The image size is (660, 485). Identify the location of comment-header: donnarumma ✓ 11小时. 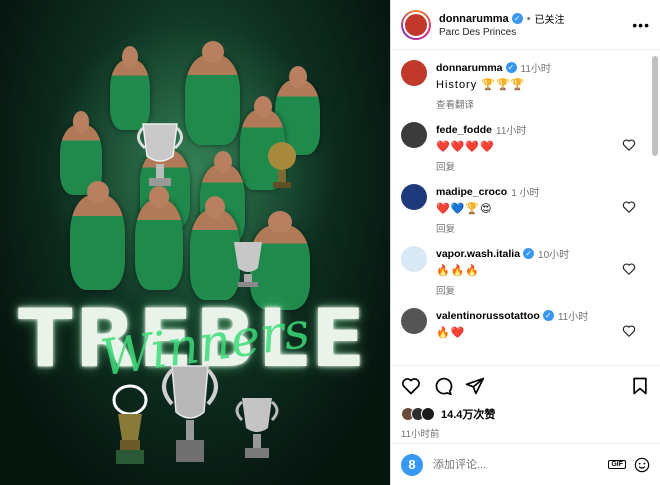
(543, 68).